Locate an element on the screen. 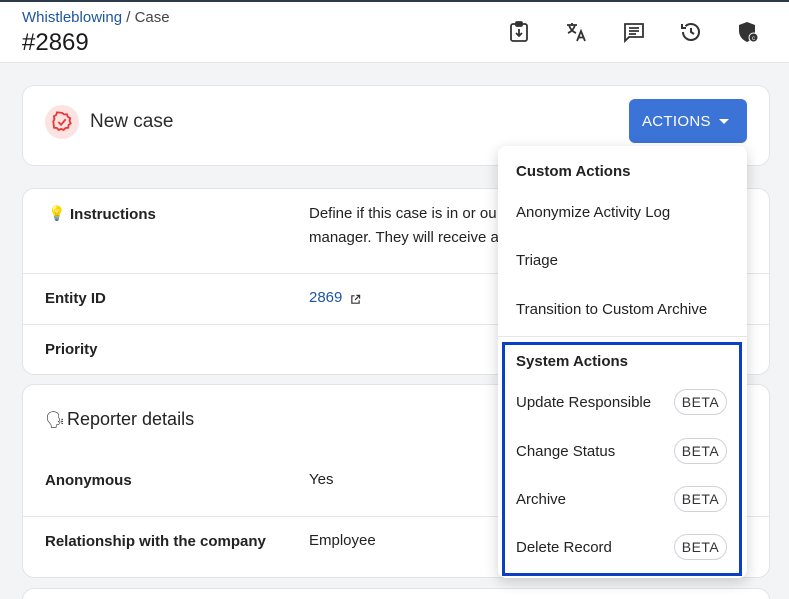  entity-id-link: 2869 is located at coordinates (325, 297).